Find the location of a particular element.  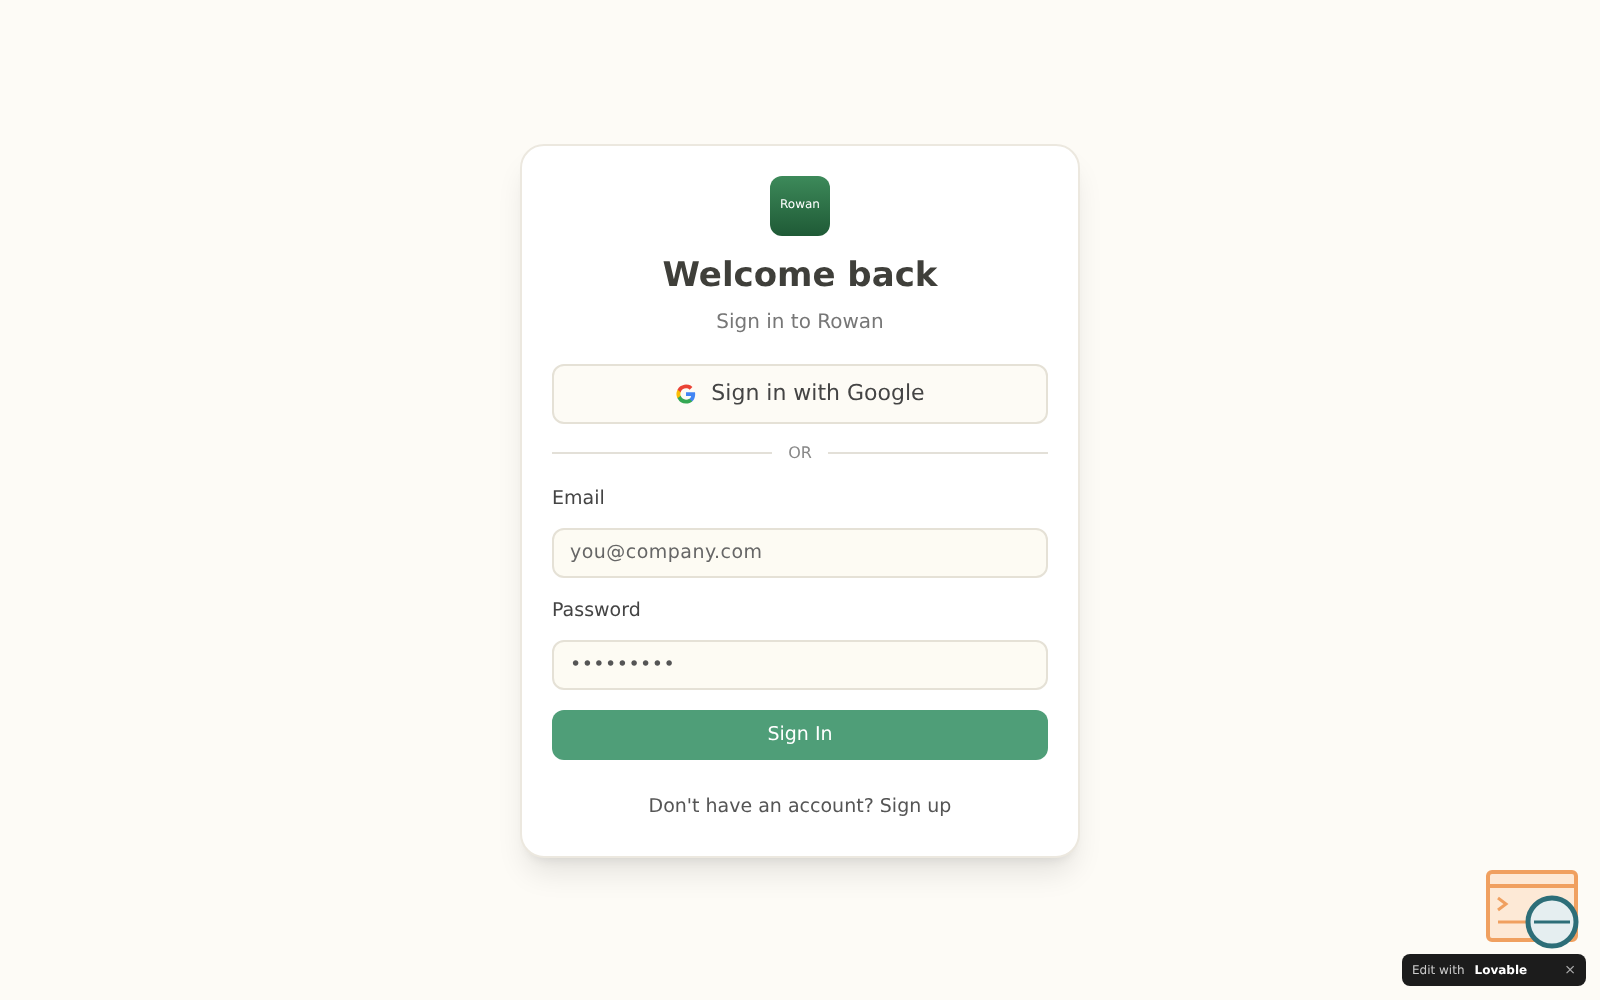

email-field: you@company.com is located at coordinates (800, 553).